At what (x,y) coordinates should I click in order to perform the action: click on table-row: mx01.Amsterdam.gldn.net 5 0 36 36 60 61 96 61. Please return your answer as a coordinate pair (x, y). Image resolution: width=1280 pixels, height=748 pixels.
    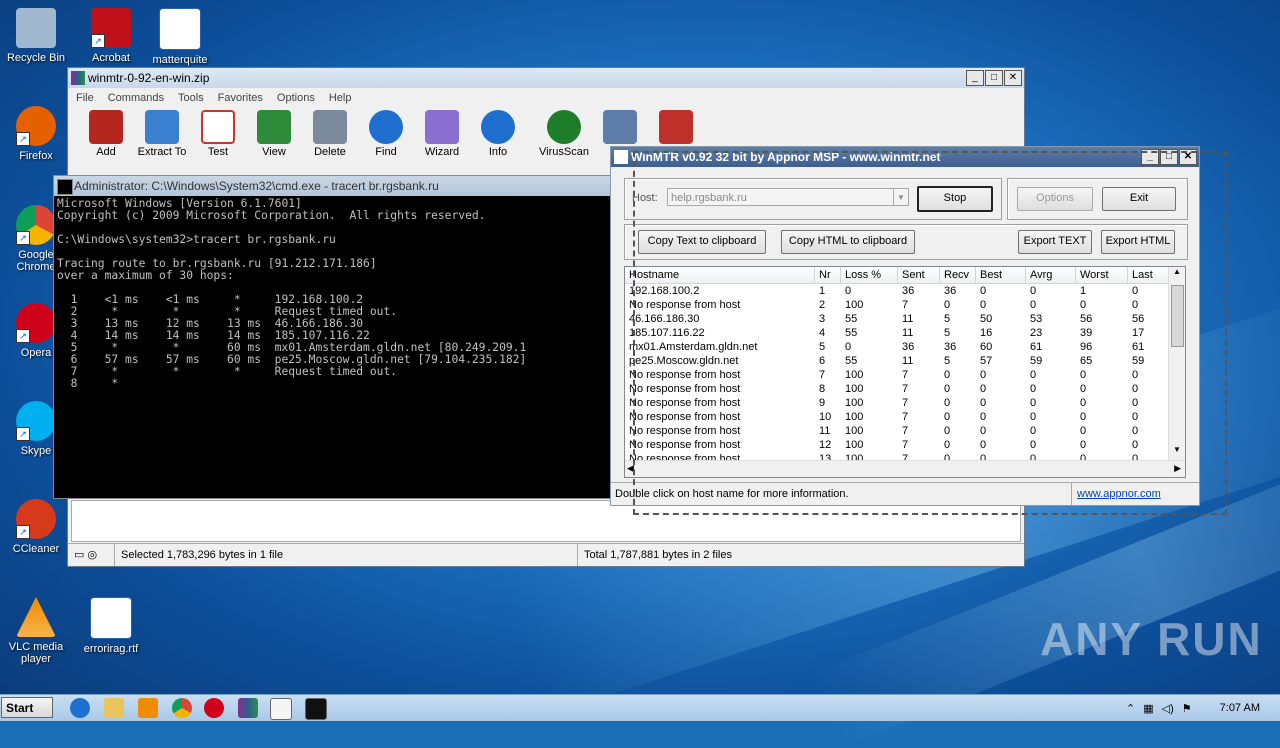
    Looking at the image, I should click on (905, 347).